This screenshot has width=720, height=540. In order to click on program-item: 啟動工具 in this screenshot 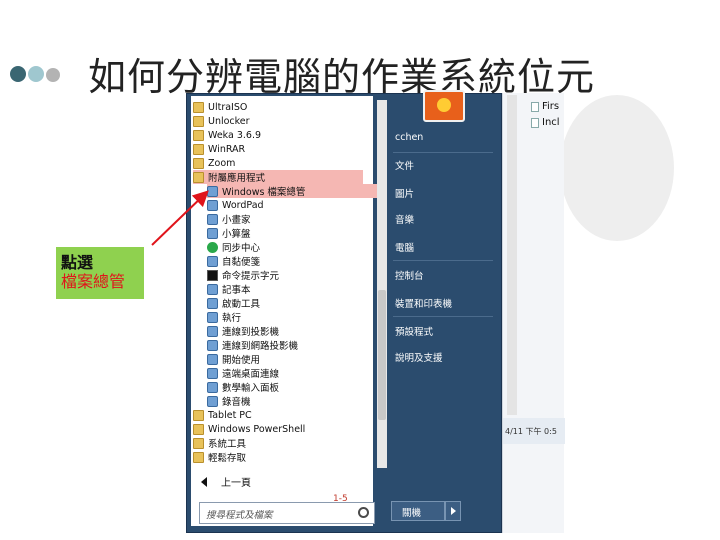, I will do `click(292, 303)`.